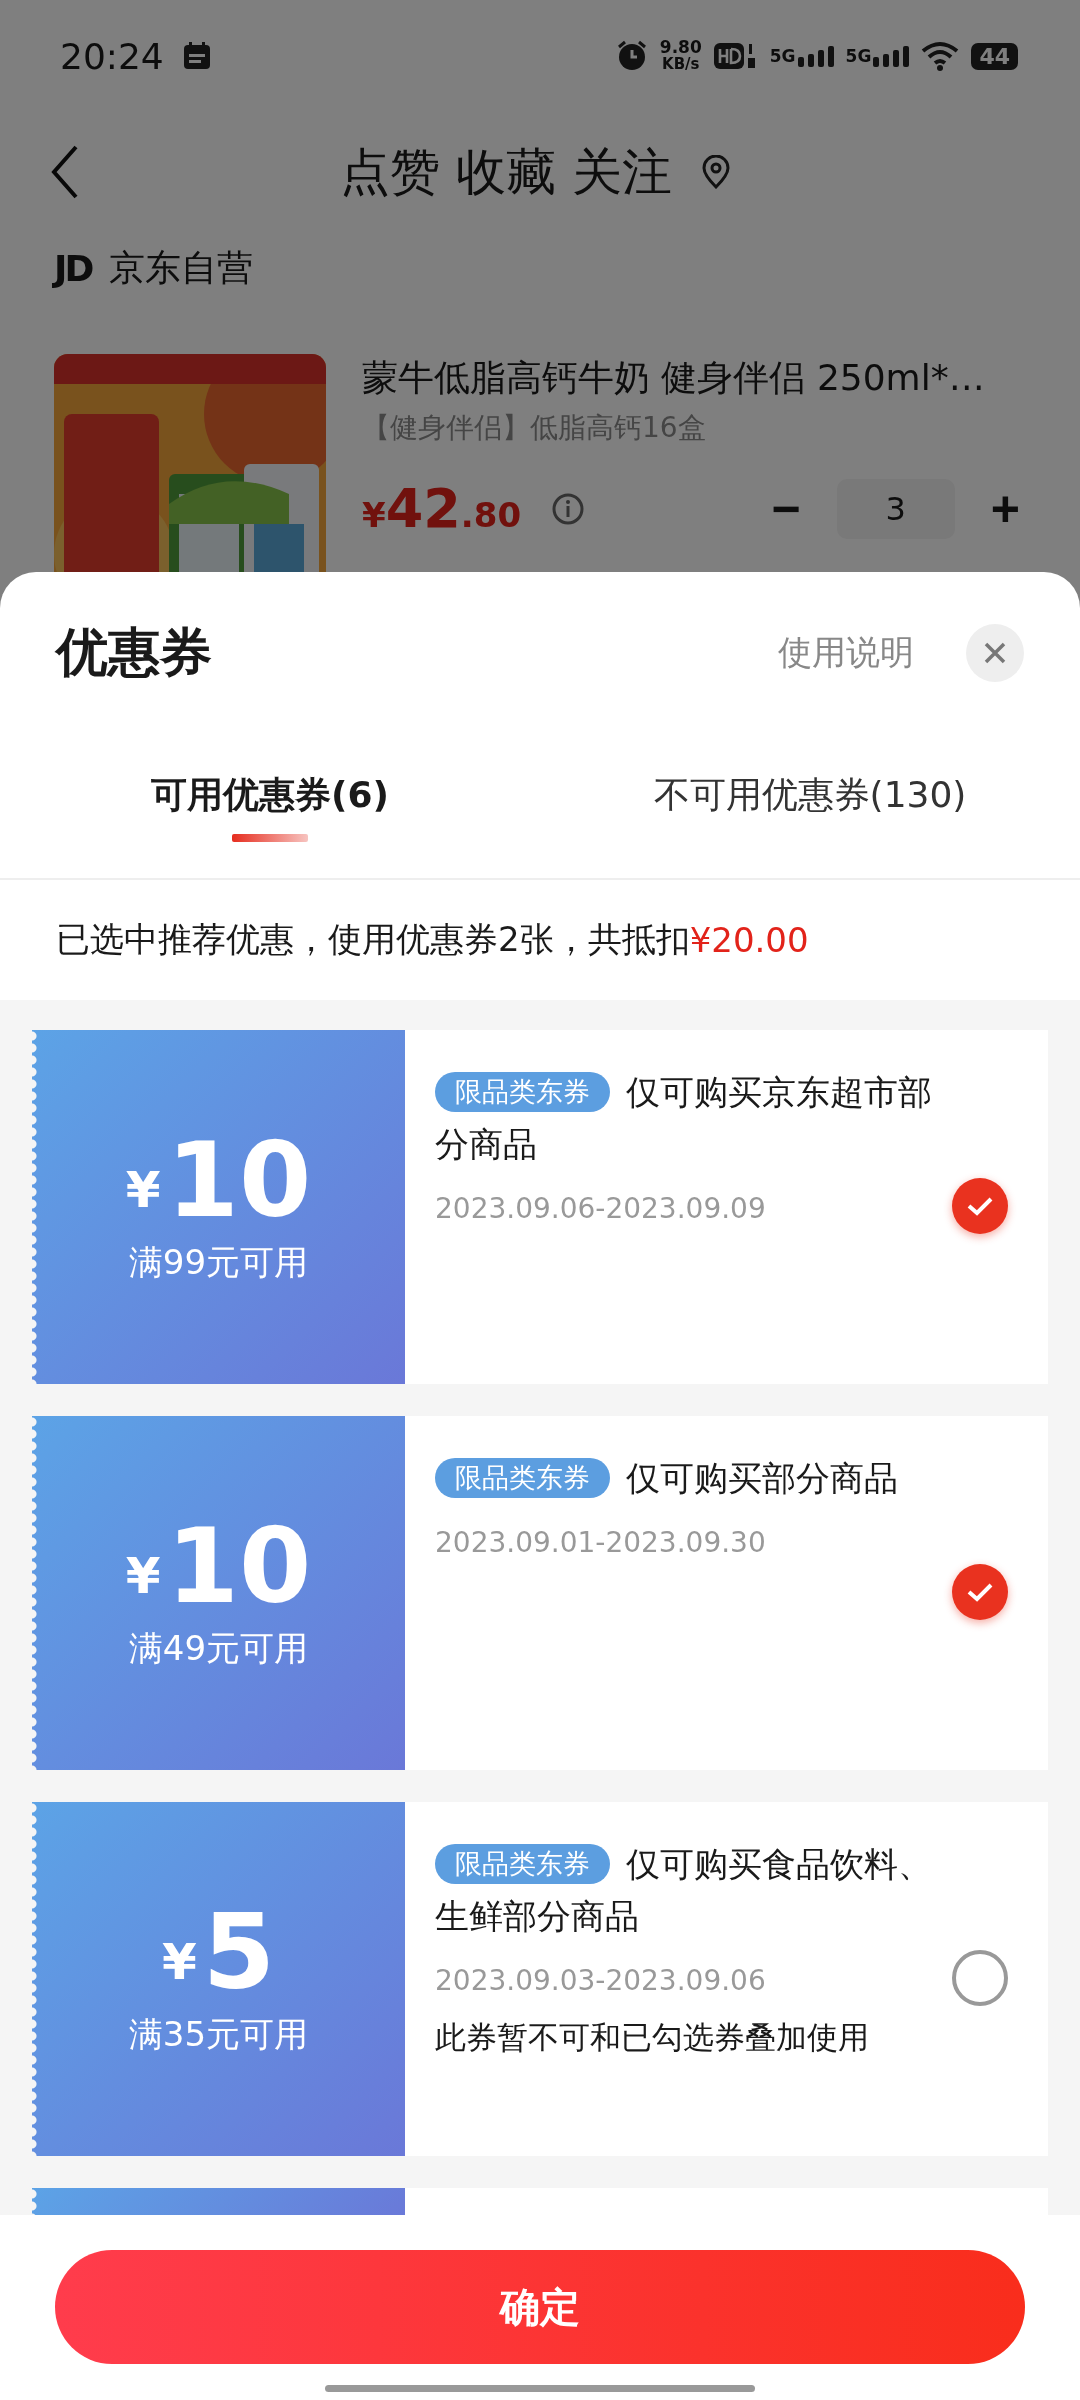 This screenshot has height=2400, width=1080. What do you see at coordinates (786, 508) in the screenshot?
I see `decrease-button: −` at bounding box center [786, 508].